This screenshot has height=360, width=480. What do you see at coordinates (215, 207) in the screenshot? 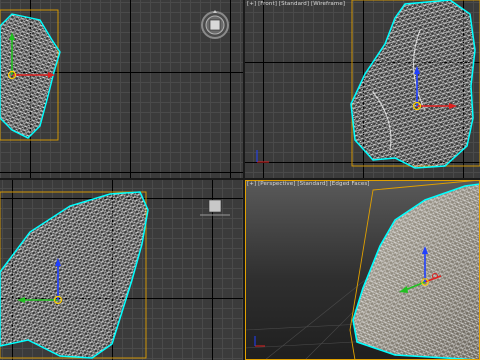
I see `orthographic-nav-cube-icon` at bounding box center [215, 207].